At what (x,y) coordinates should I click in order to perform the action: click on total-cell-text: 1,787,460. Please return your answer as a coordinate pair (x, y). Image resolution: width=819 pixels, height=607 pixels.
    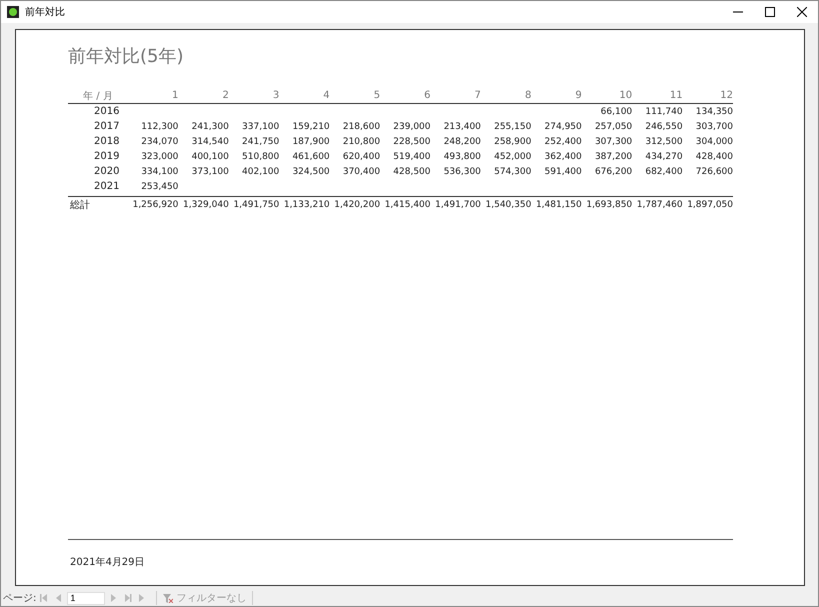
    Looking at the image, I should click on (659, 205).